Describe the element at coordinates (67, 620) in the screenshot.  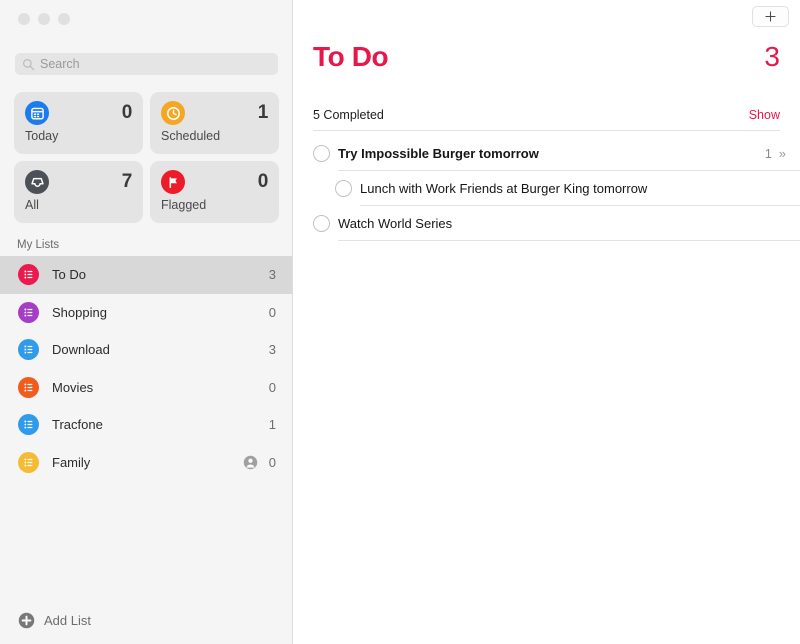
I see `add-list-label: Add List` at that location.